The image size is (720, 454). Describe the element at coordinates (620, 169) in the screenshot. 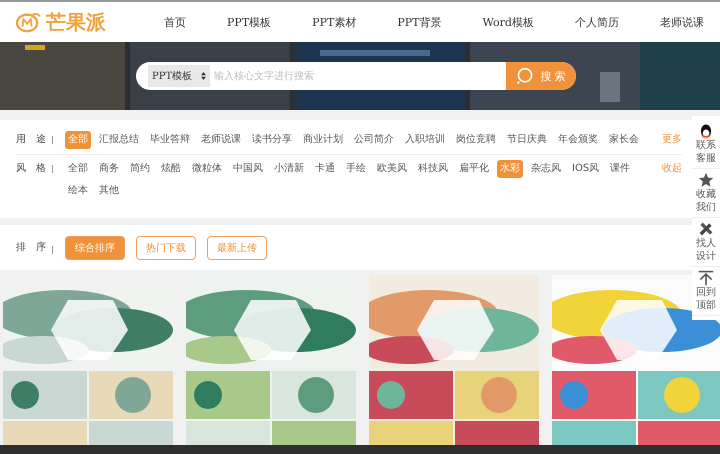

I see `filter-option: 课件` at that location.